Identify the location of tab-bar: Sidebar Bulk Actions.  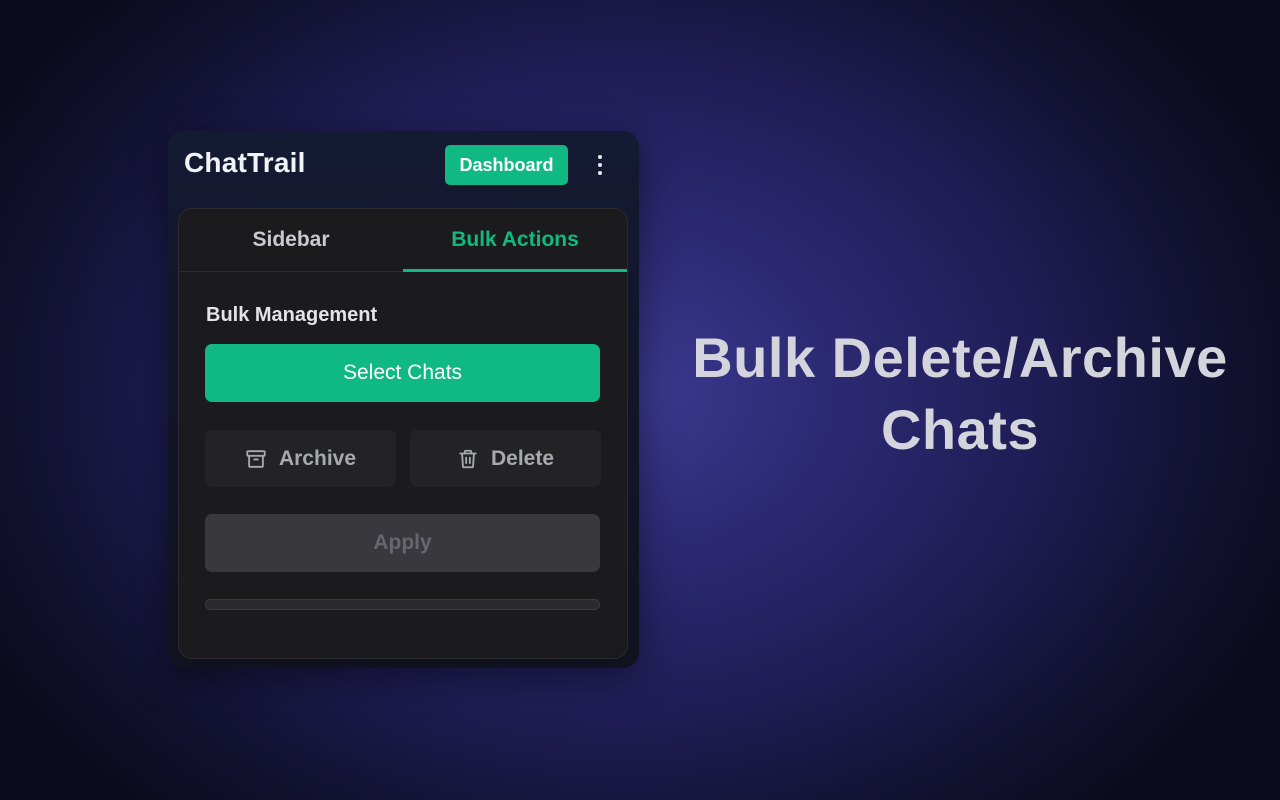
(403, 240).